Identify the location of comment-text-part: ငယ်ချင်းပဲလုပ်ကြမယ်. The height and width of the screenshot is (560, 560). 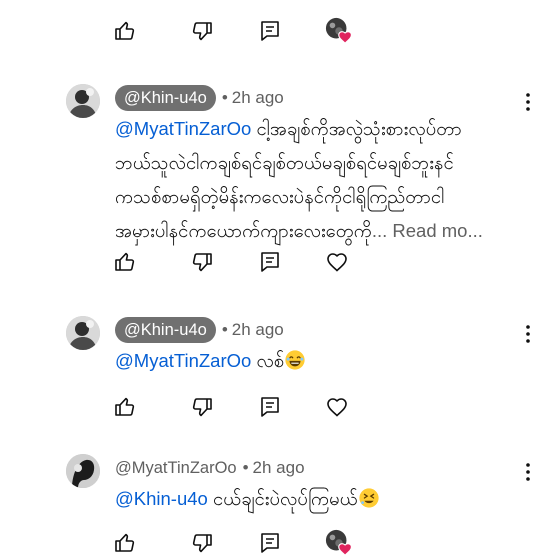
(282, 498).